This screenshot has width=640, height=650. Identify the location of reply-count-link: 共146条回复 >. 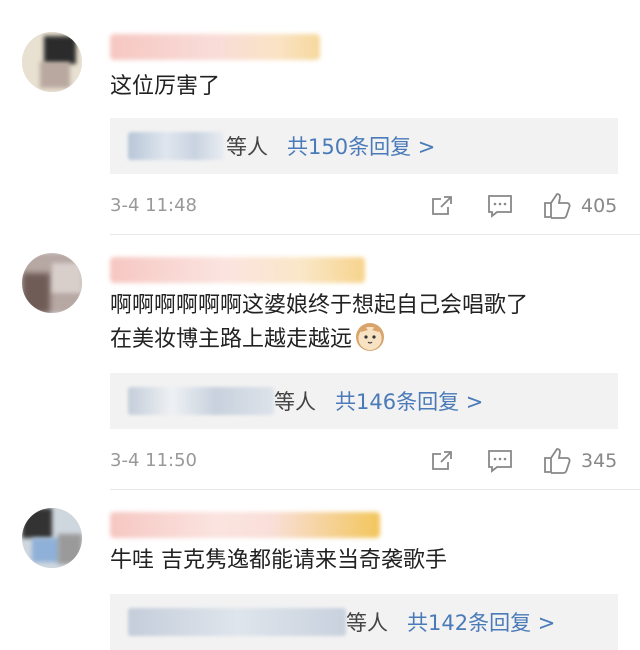
(409, 401).